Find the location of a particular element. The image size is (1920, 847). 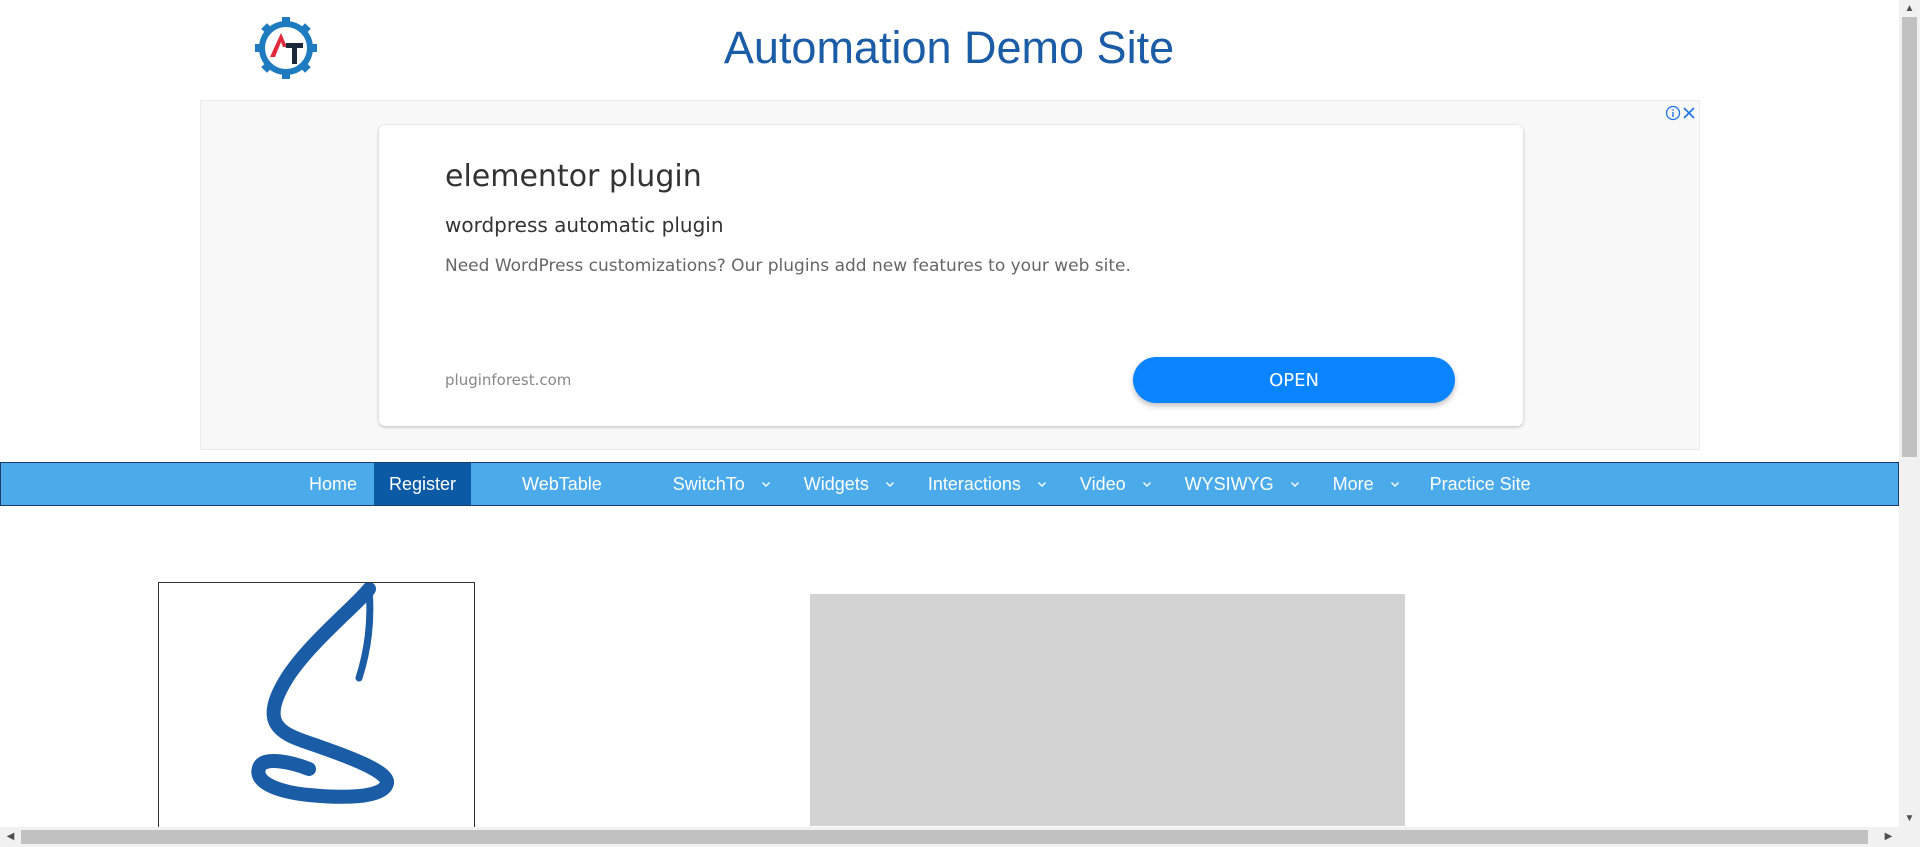

nav-item-label: Home is located at coordinates (333, 483).